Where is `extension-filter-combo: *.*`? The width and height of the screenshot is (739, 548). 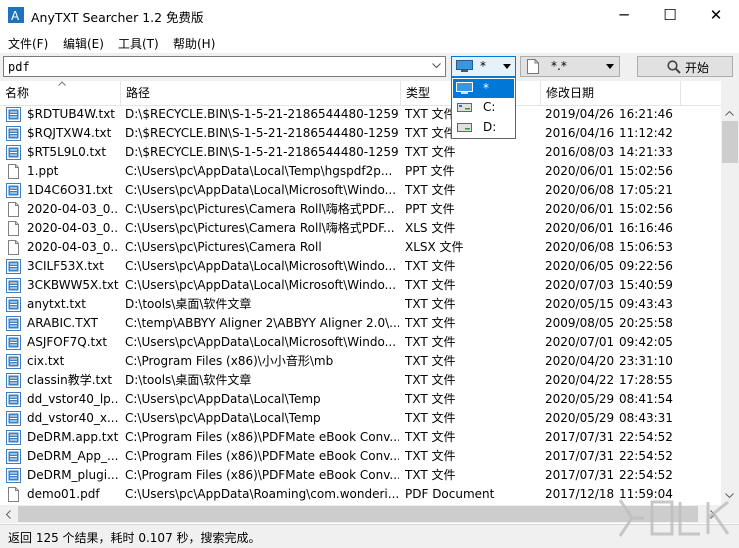
extension-filter-combo: *.* is located at coordinates (570, 66).